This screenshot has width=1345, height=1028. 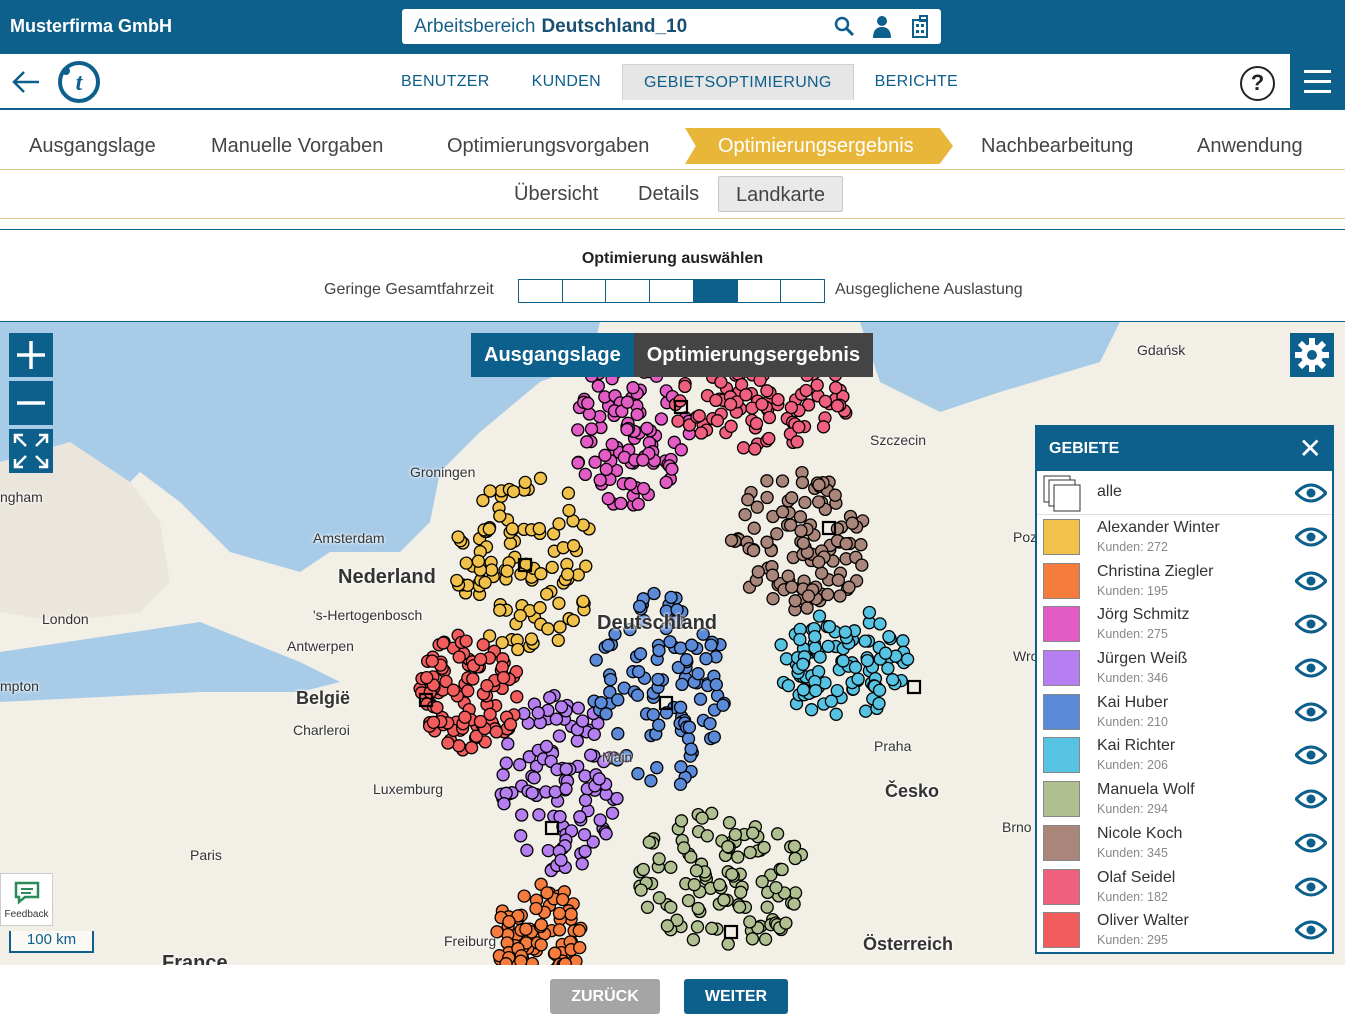 What do you see at coordinates (1184, 887) in the screenshot?
I see `territory-row: Olaf Seidel Kunden: 182` at bounding box center [1184, 887].